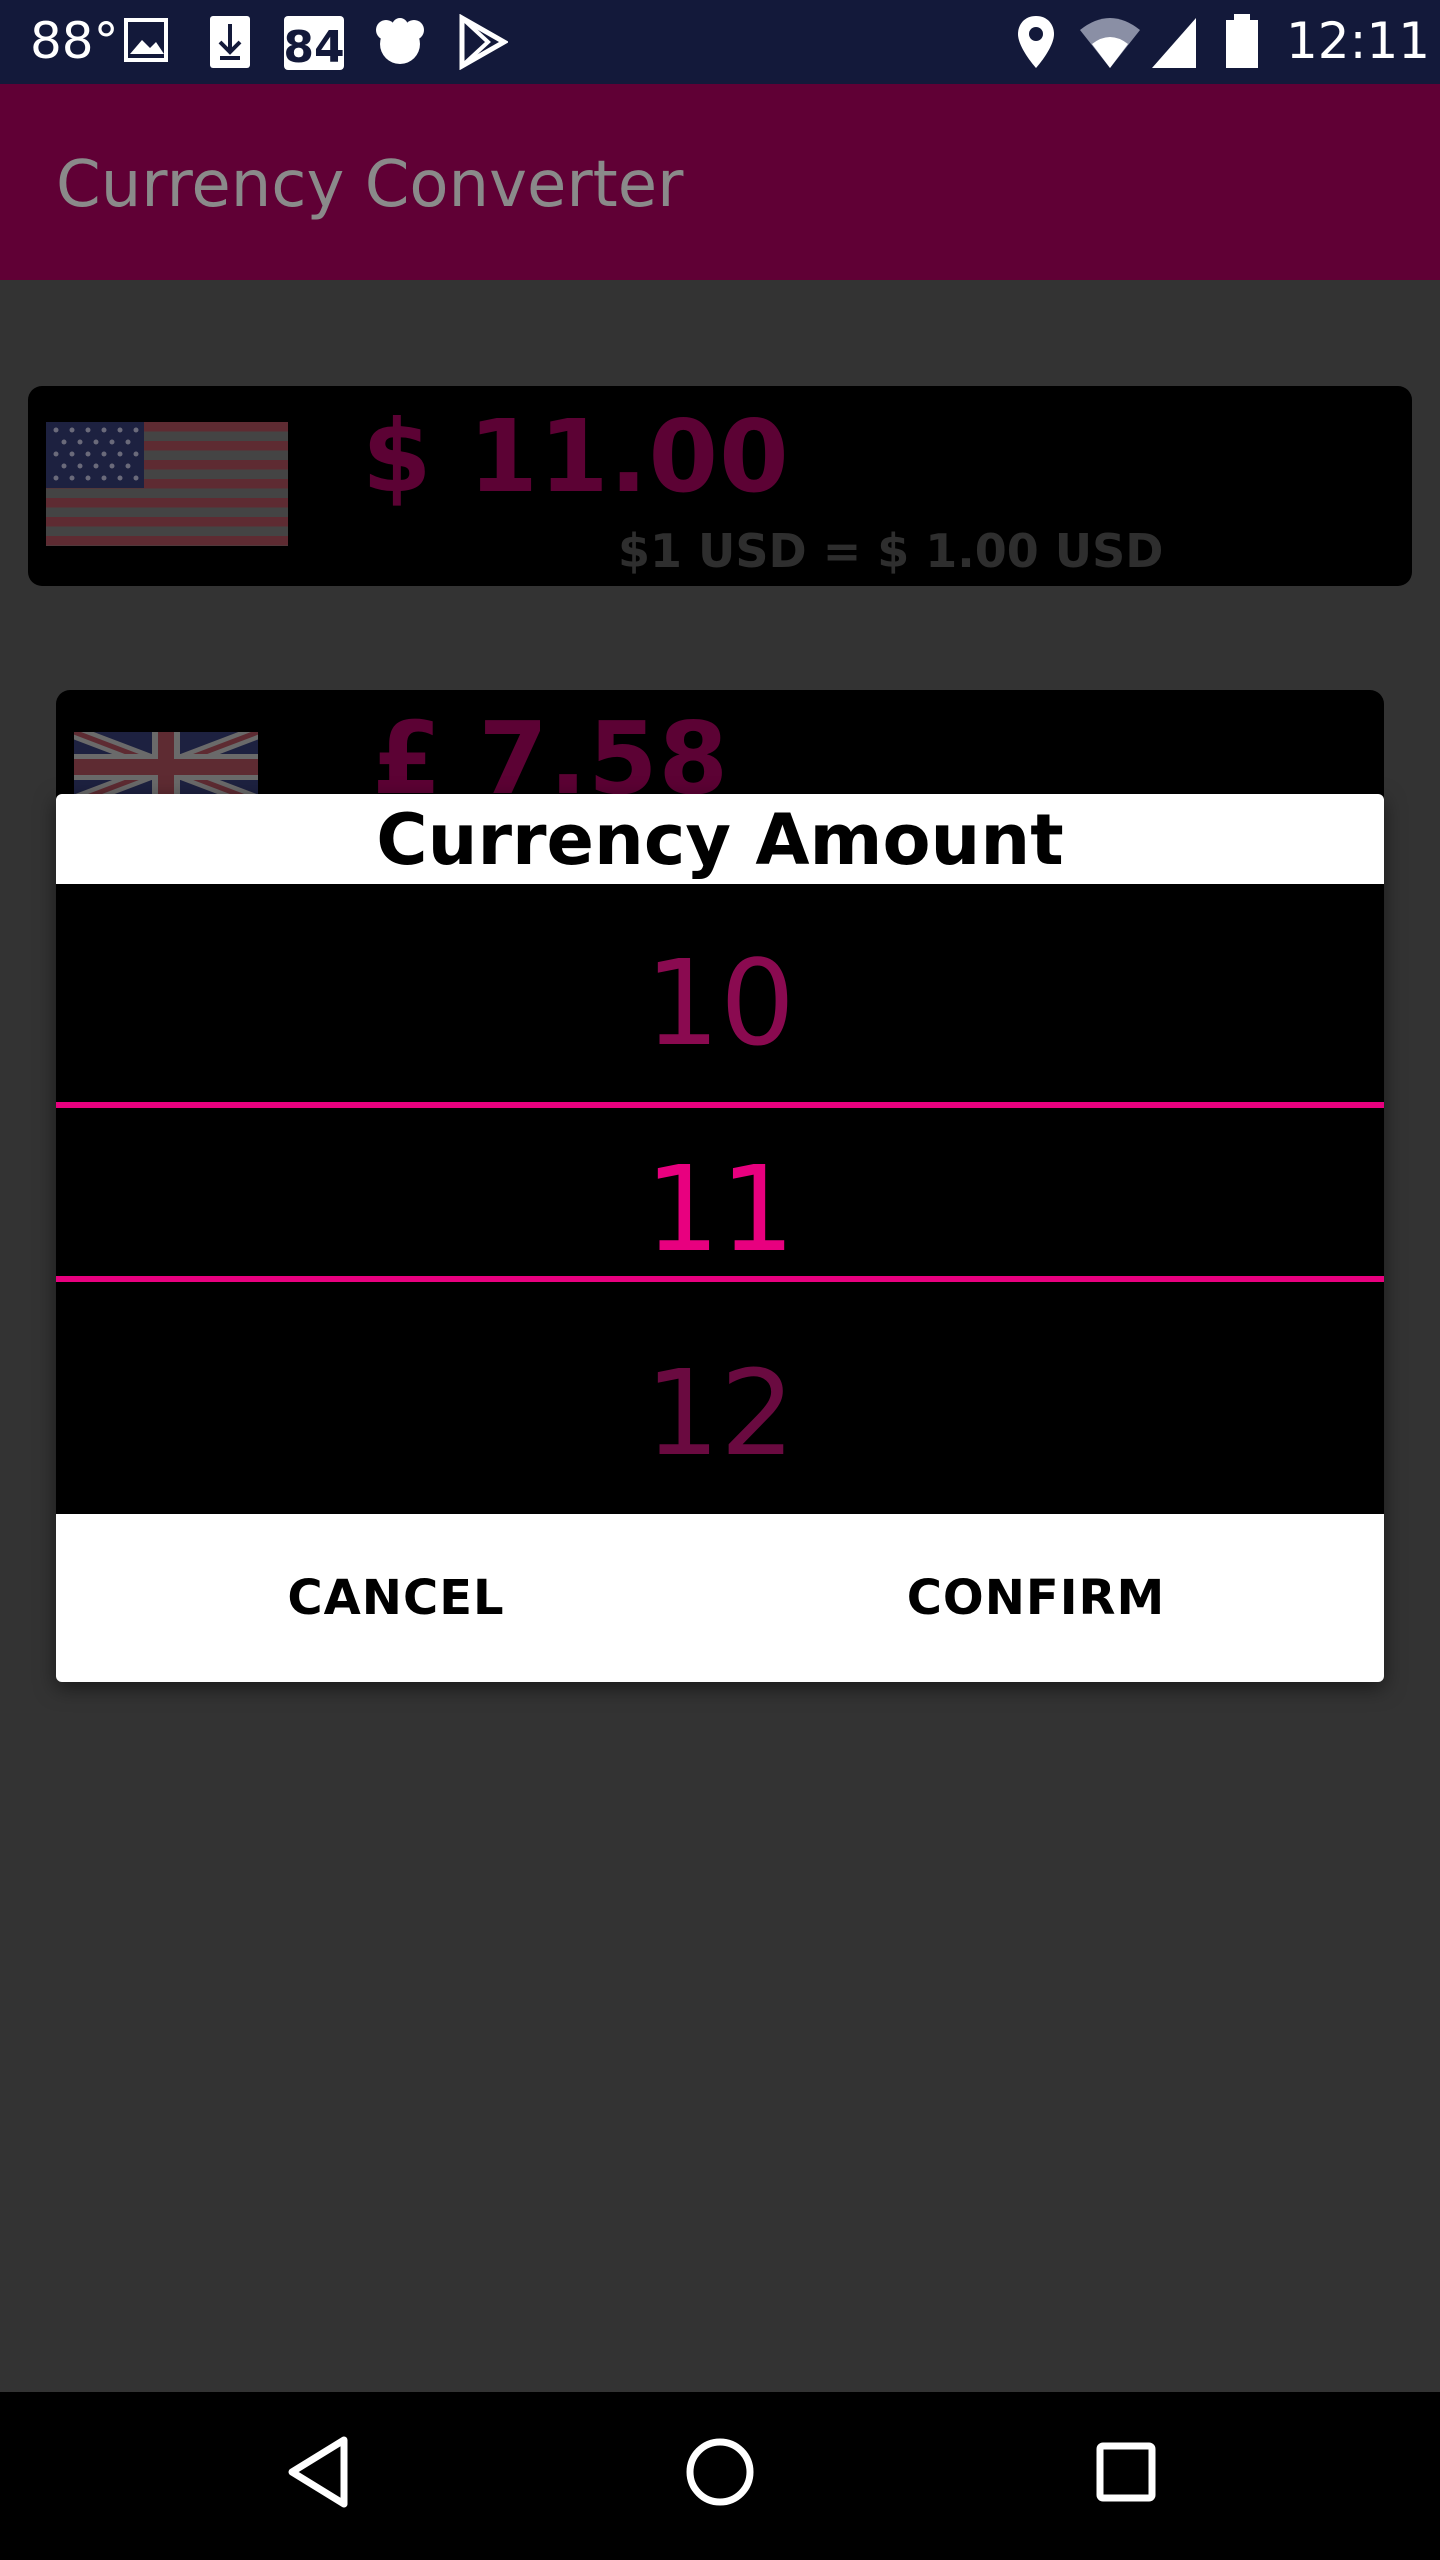 The width and height of the screenshot is (1440, 2560). I want to click on battery-icon, so click(1242, 44).